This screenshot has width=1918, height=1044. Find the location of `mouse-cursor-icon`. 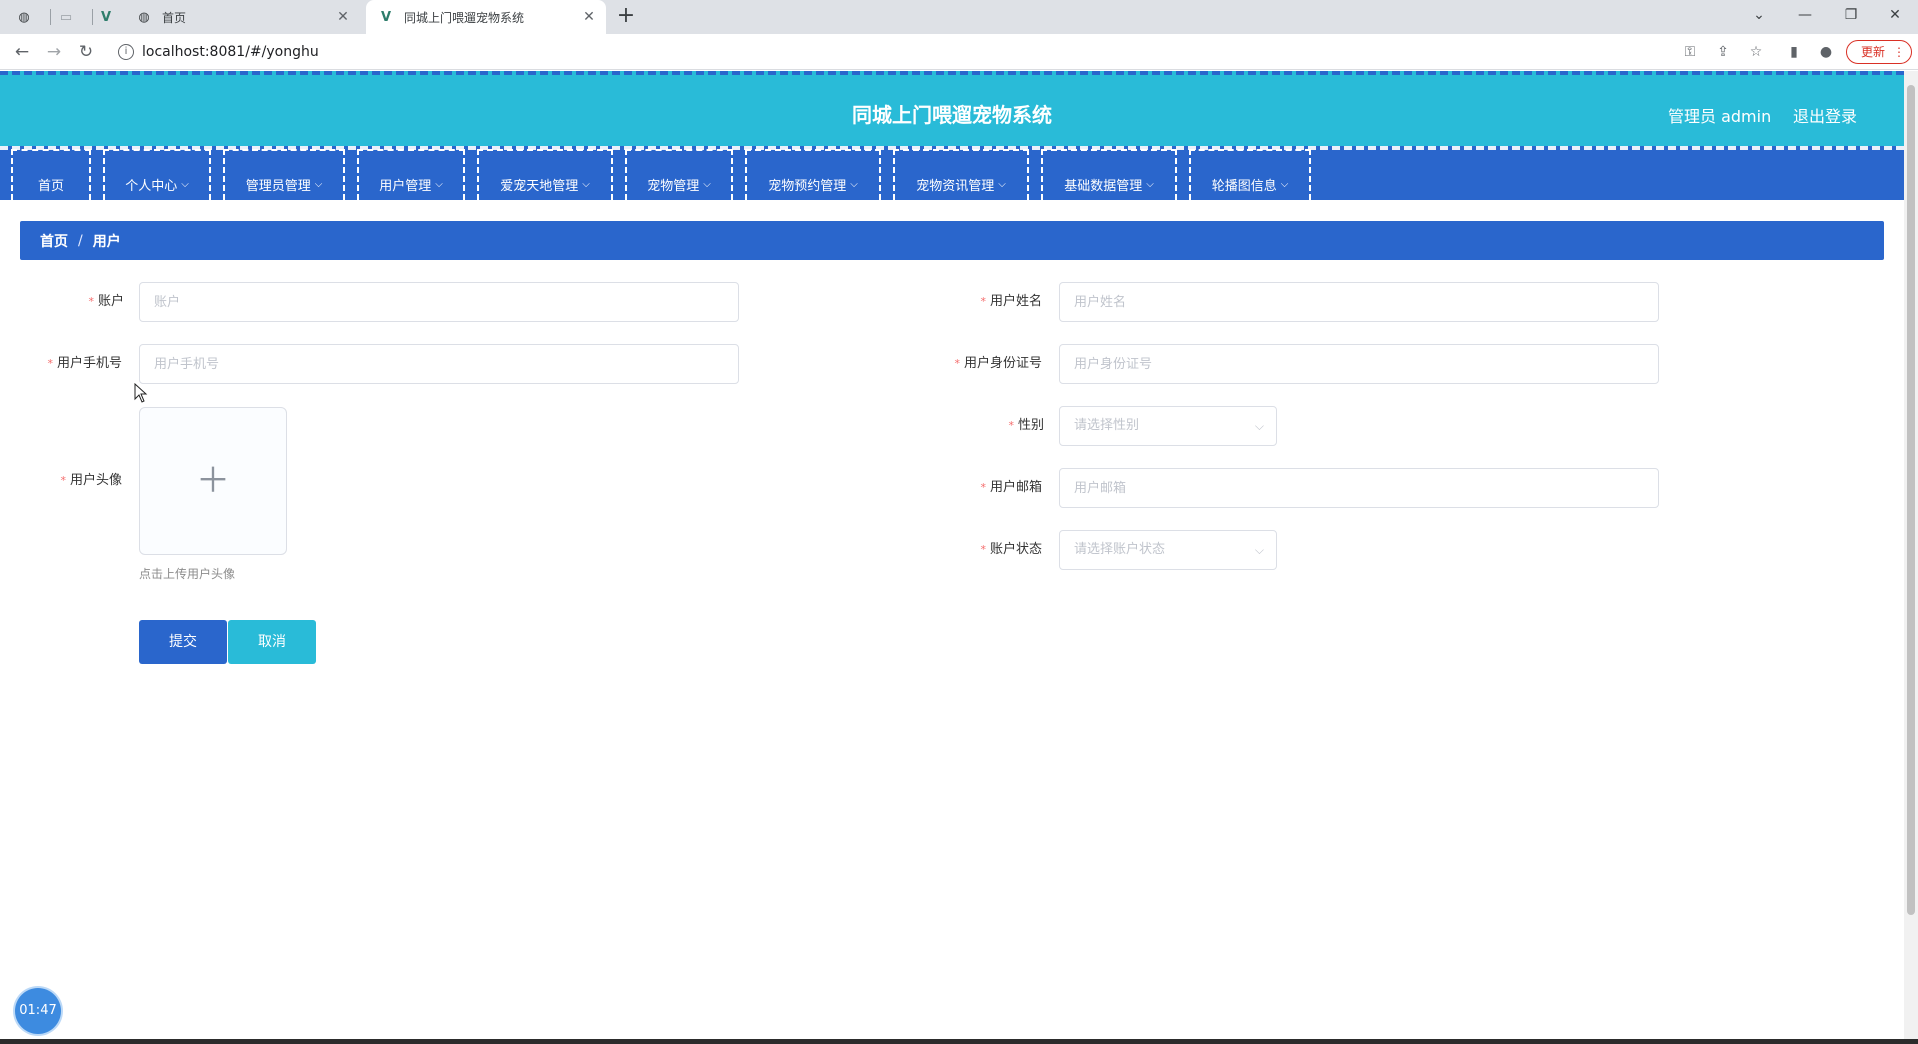

mouse-cursor-icon is located at coordinates (141, 393).